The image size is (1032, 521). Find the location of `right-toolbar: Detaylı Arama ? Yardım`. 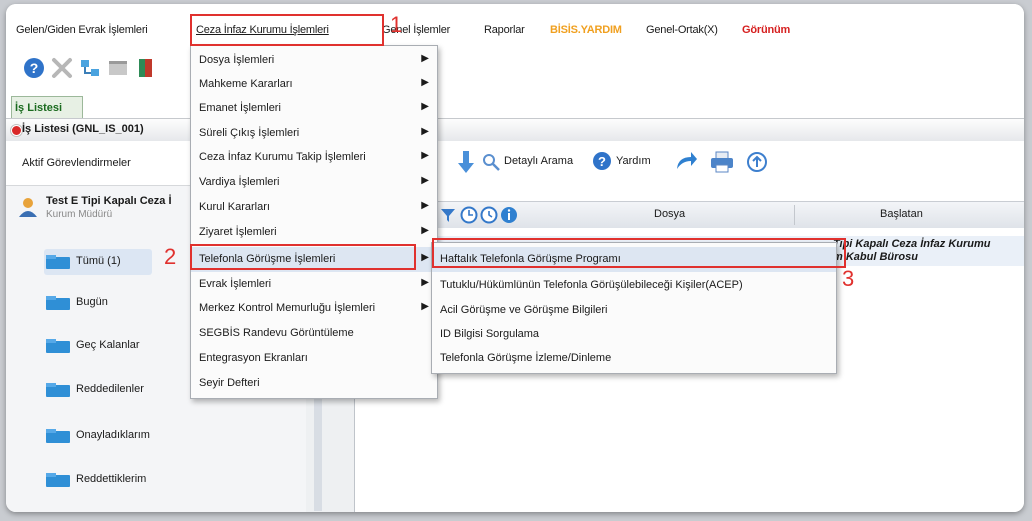

right-toolbar: Detaylı Arama ? Yardım is located at coordinates (689, 163).